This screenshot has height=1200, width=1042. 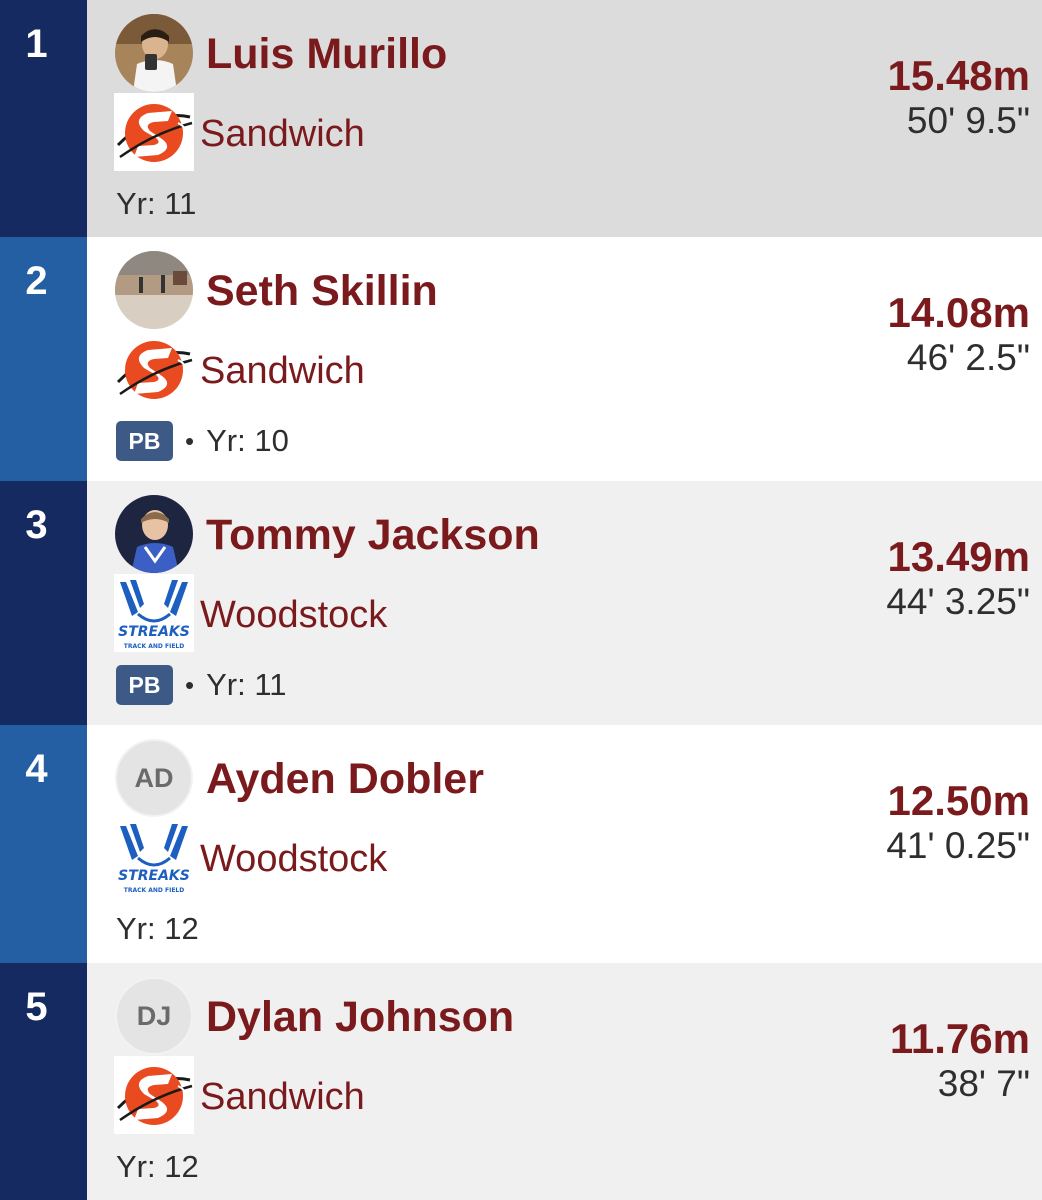 What do you see at coordinates (360, 1017) in the screenshot?
I see `athlete-name: Dylan Johnson` at bounding box center [360, 1017].